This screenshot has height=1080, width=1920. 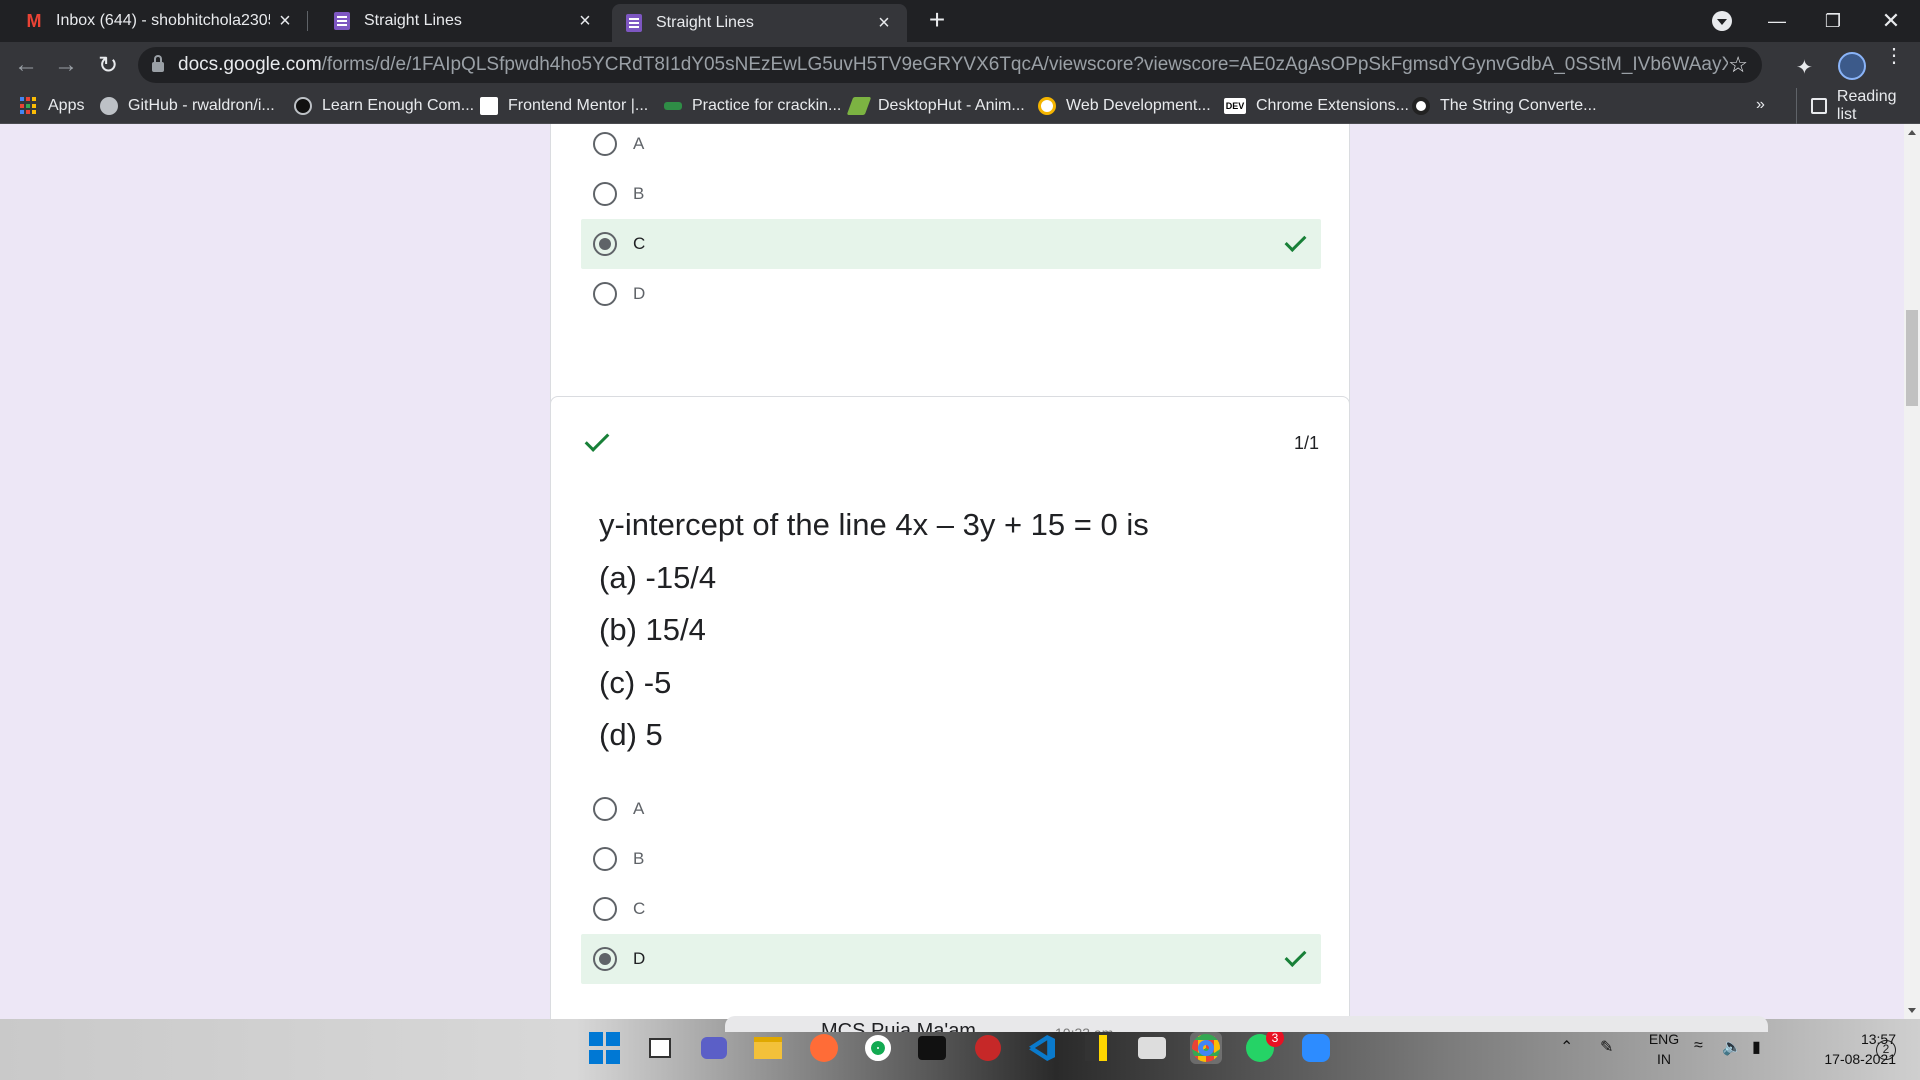 What do you see at coordinates (951, 244) in the screenshot?
I see `option-c-correct: C` at bounding box center [951, 244].